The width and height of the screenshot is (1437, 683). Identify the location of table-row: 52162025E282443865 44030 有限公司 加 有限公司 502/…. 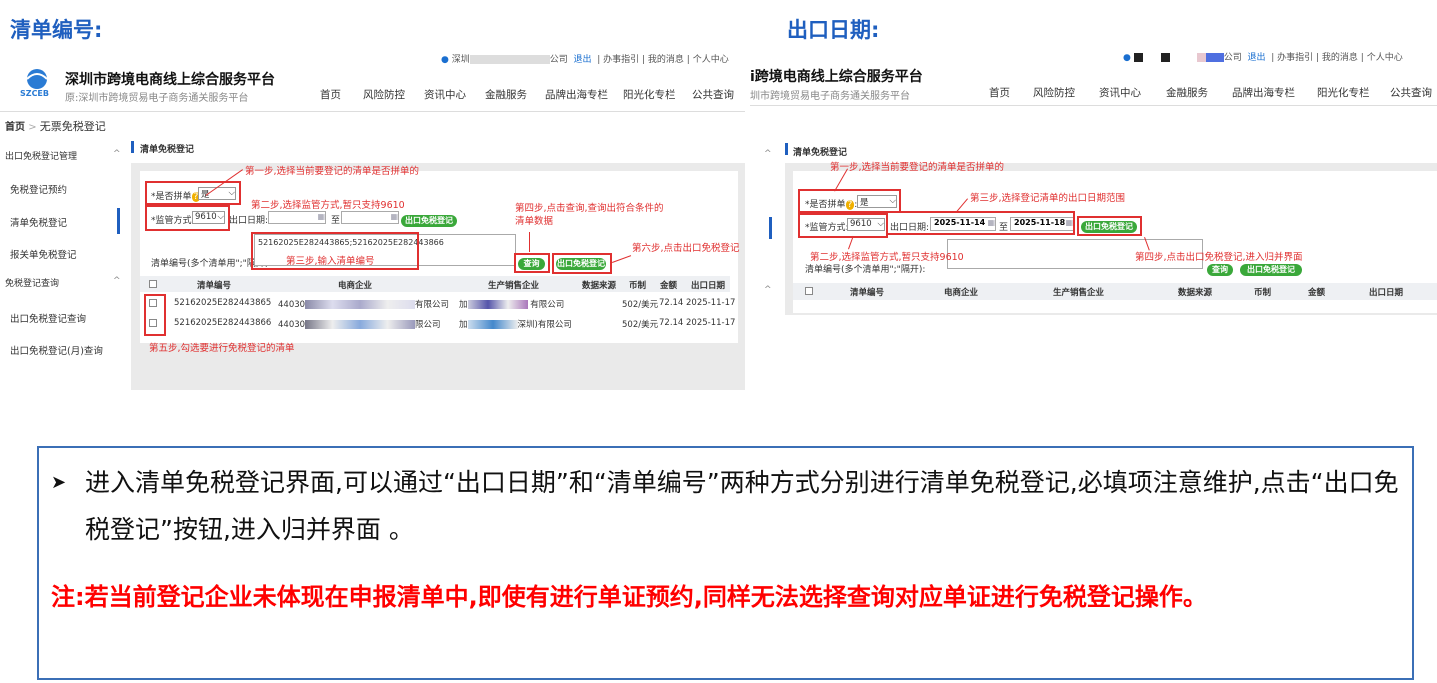
(437, 305).